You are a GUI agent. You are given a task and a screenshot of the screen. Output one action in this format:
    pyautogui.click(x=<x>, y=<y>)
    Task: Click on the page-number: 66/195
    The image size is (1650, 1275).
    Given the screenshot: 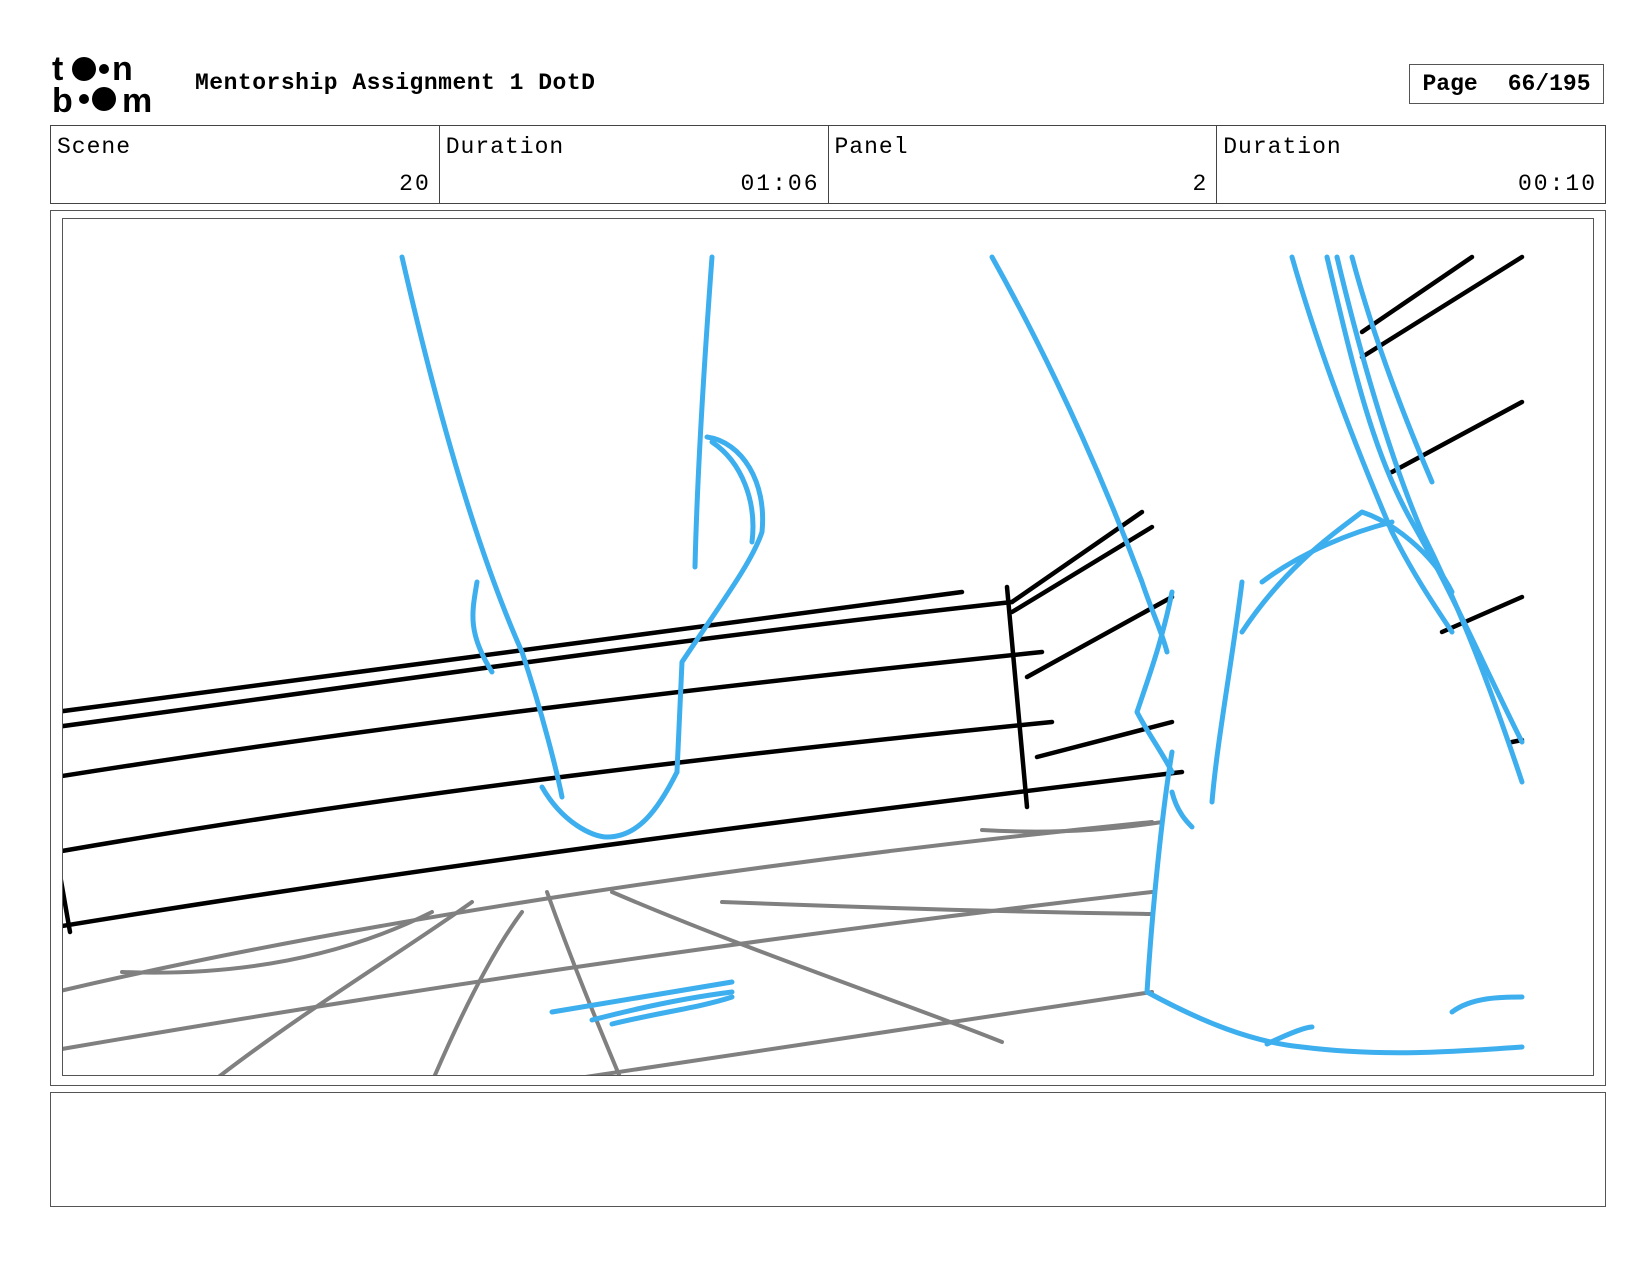 What is the action you would take?
    pyautogui.click(x=1549, y=84)
    